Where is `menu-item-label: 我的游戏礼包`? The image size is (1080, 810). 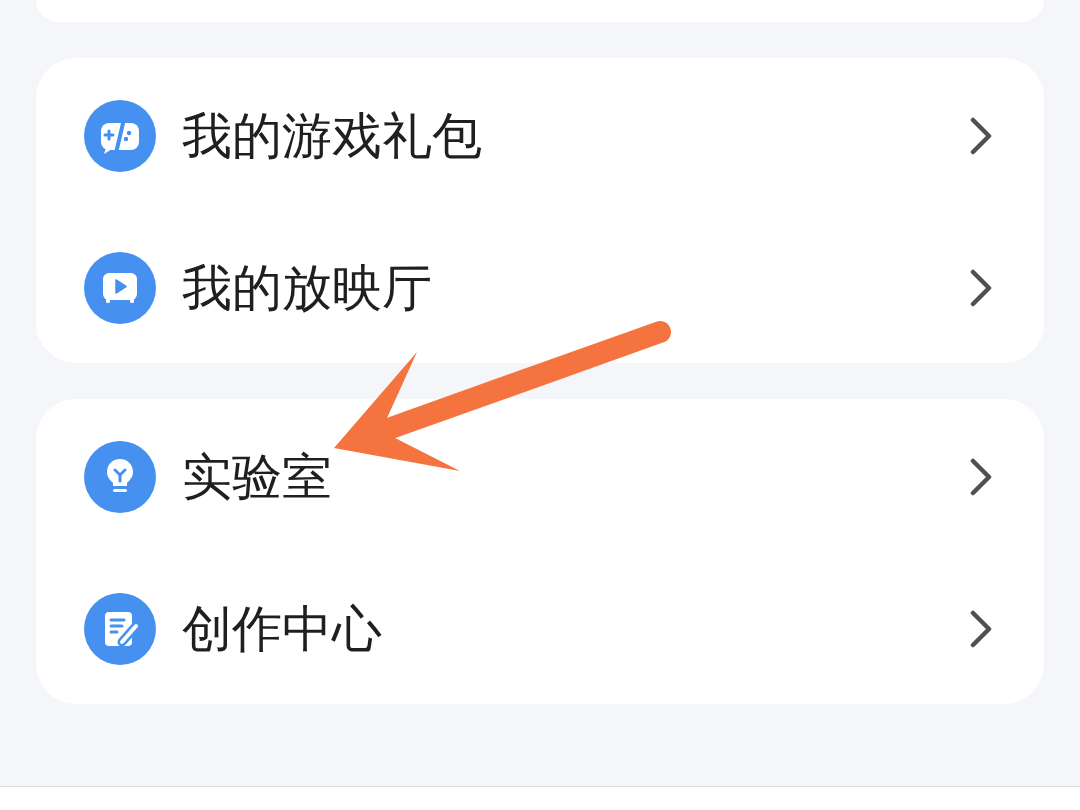 menu-item-label: 我的游戏礼包 is located at coordinates (332, 136).